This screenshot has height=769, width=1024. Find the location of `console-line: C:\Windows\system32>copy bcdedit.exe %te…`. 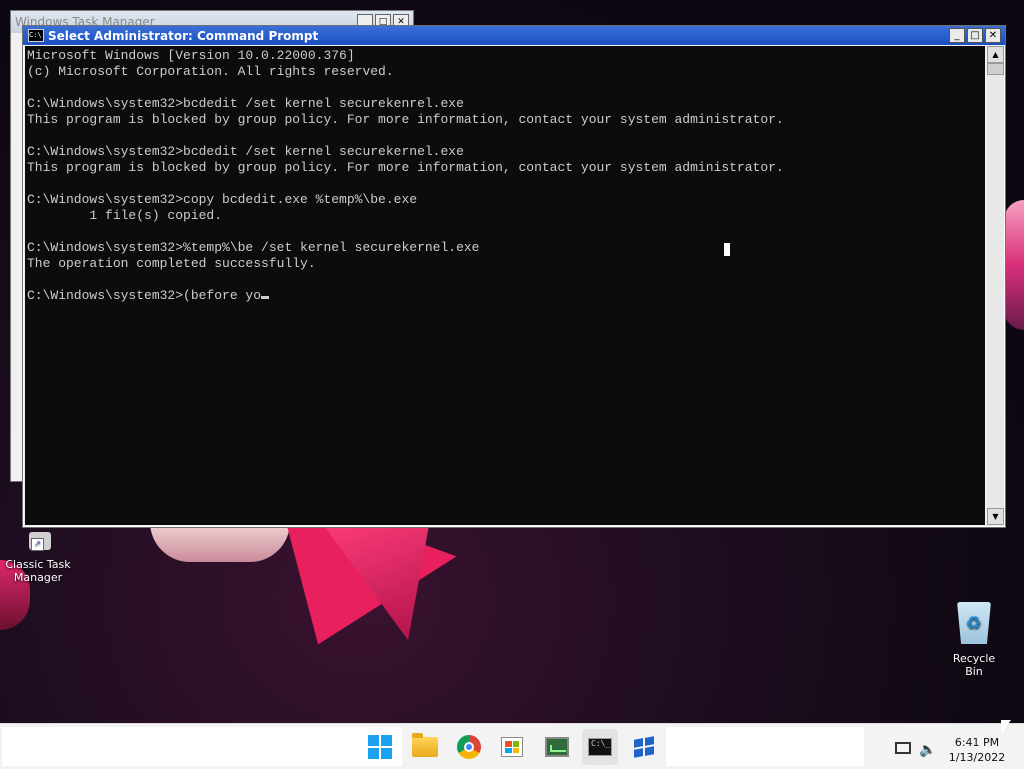

console-line: C:\Windows\system32>copy bcdedit.exe %te… is located at coordinates (222, 199).